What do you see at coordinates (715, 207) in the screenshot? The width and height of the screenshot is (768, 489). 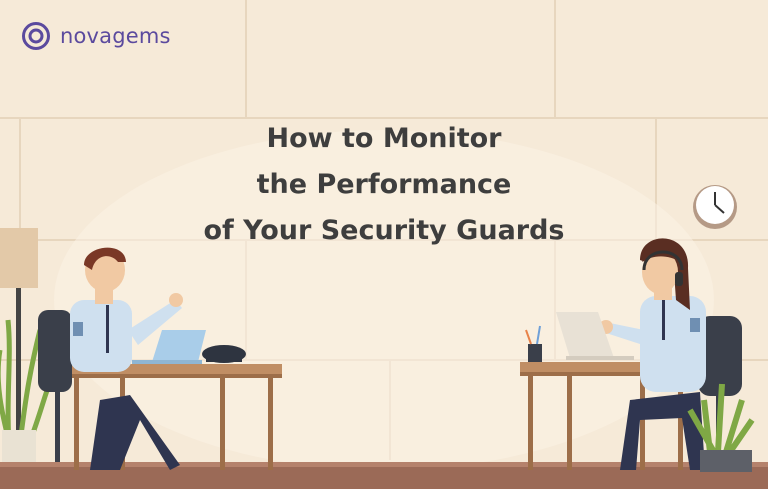 I see `wall-clock-icon` at bounding box center [715, 207].